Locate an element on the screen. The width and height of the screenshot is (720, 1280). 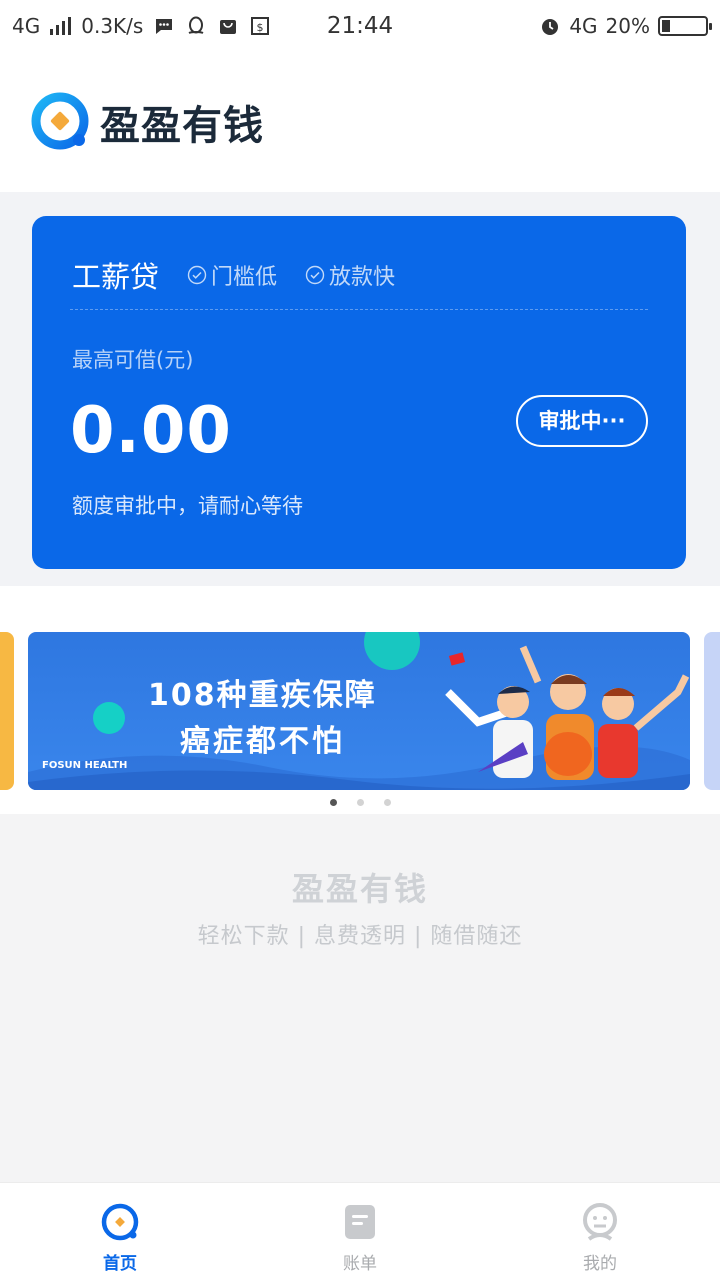
loan-tag-label: 放款快 is located at coordinates (362, 277).